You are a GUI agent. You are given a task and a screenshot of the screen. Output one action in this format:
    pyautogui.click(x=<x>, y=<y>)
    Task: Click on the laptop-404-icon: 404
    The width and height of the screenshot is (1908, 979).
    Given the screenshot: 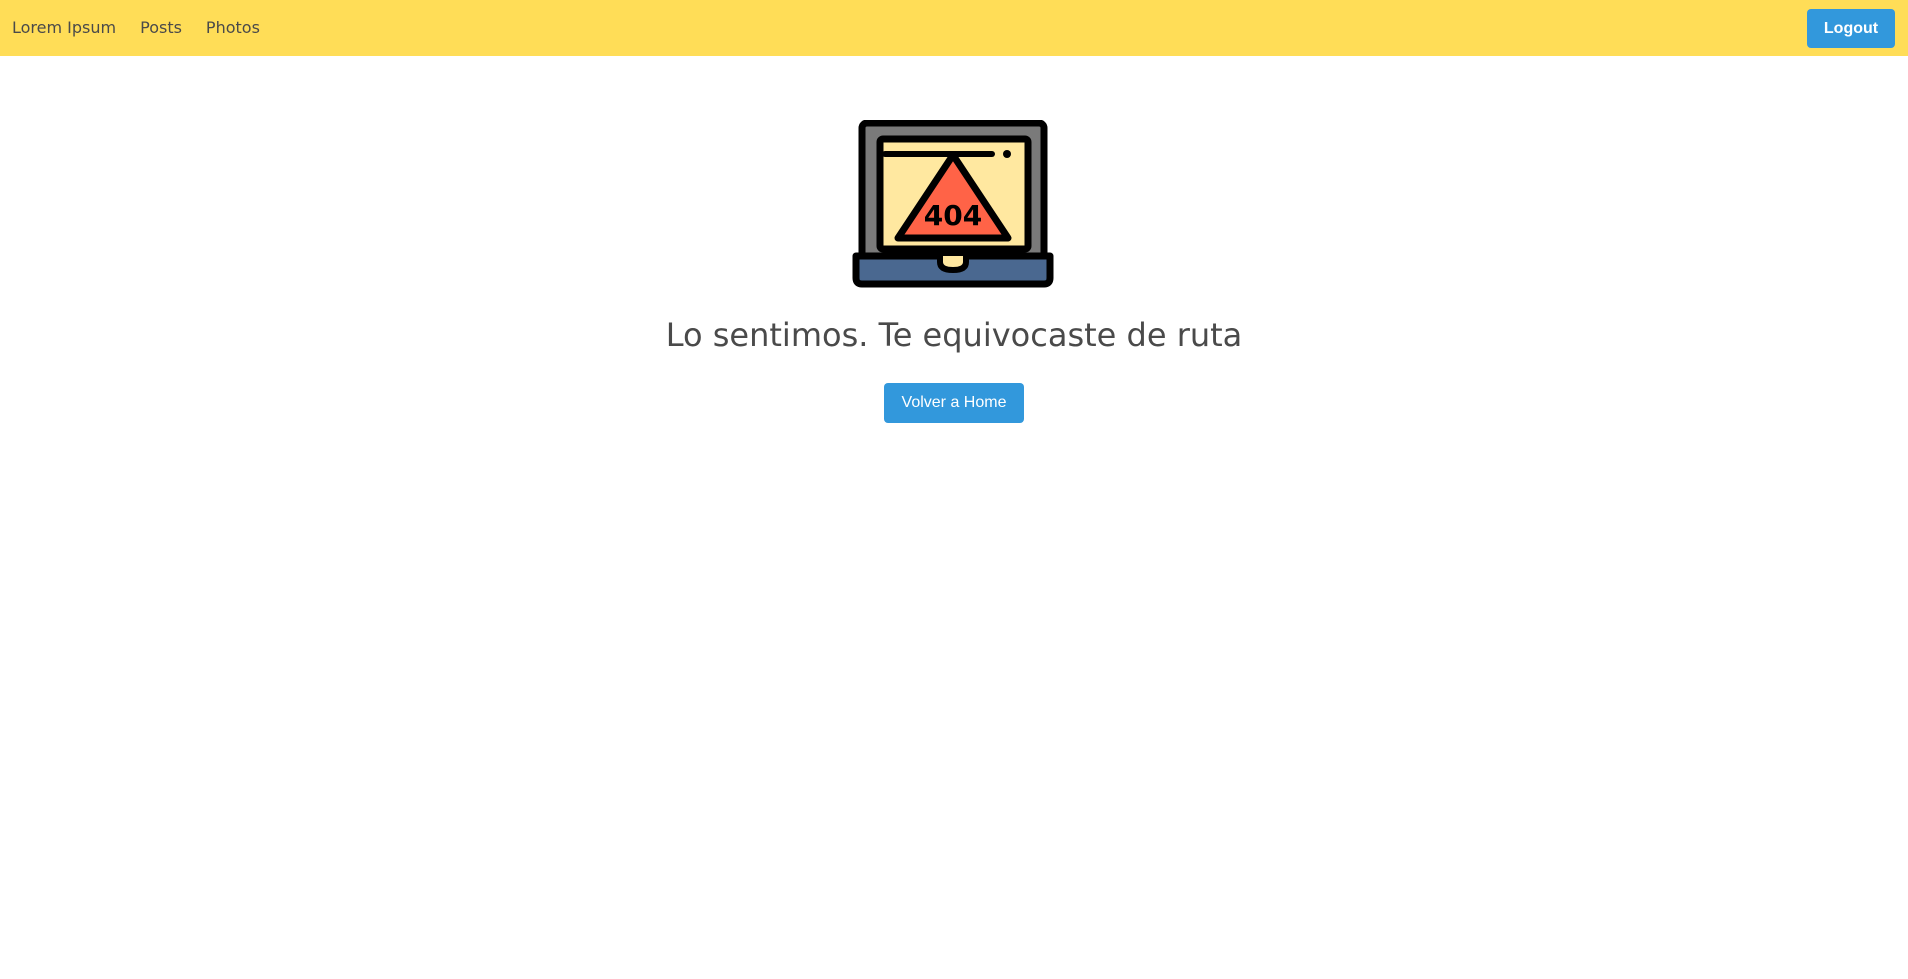 What is the action you would take?
    pyautogui.click(x=953, y=203)
    